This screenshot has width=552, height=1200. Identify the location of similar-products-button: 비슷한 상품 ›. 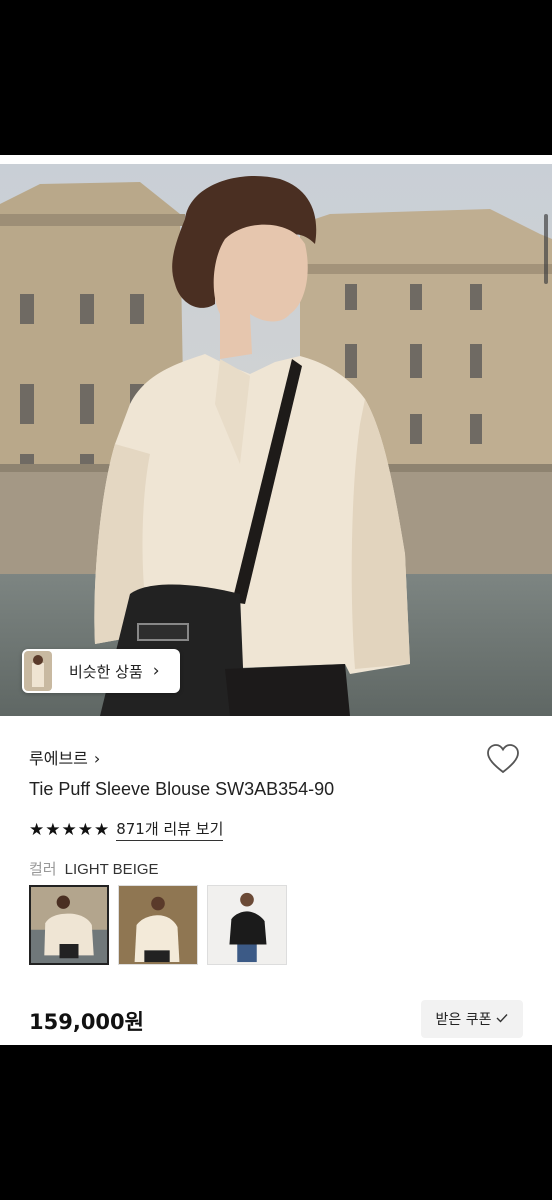
(101, 671).